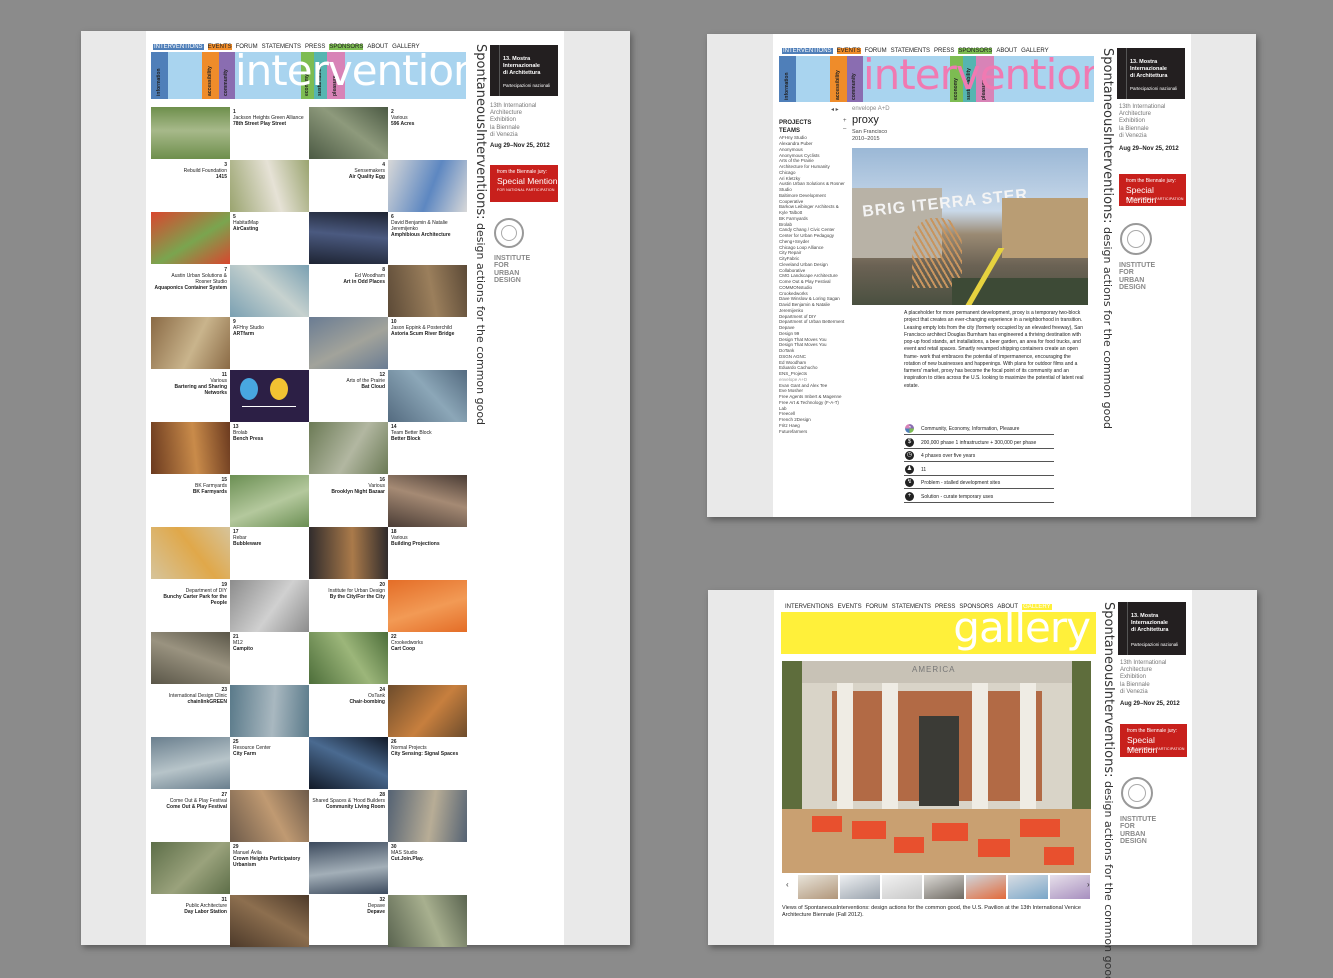 This screenshot has width=1333, height=978. I want to click on team-item: Cleveland Urban Design Collaborative, so click(813, 268).